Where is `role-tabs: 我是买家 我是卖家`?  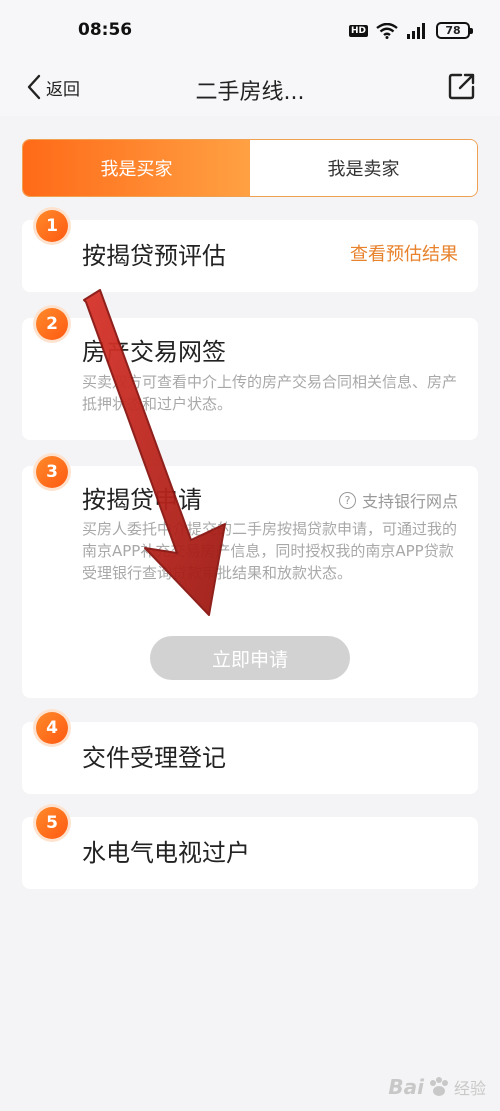
role-tabs: 我是买家 我是卖家 is located at coordinates (250, 168).